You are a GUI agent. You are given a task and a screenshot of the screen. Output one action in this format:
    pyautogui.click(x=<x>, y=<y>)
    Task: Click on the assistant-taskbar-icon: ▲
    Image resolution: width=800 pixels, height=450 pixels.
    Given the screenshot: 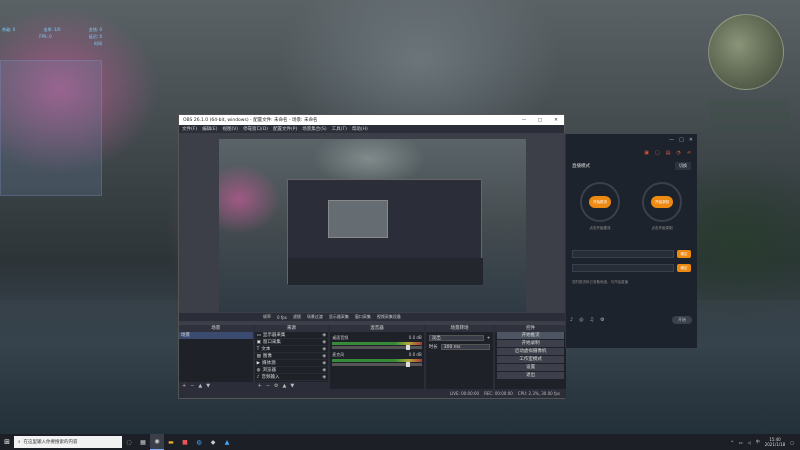 What is the action you would take?
    pyautogui.click(x=227, y=442)
    